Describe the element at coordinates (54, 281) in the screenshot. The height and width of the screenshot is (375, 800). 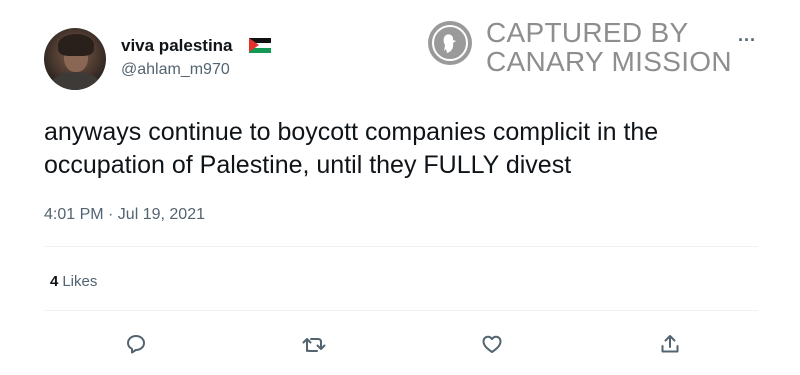
I see `likes-number: 4` at that location.